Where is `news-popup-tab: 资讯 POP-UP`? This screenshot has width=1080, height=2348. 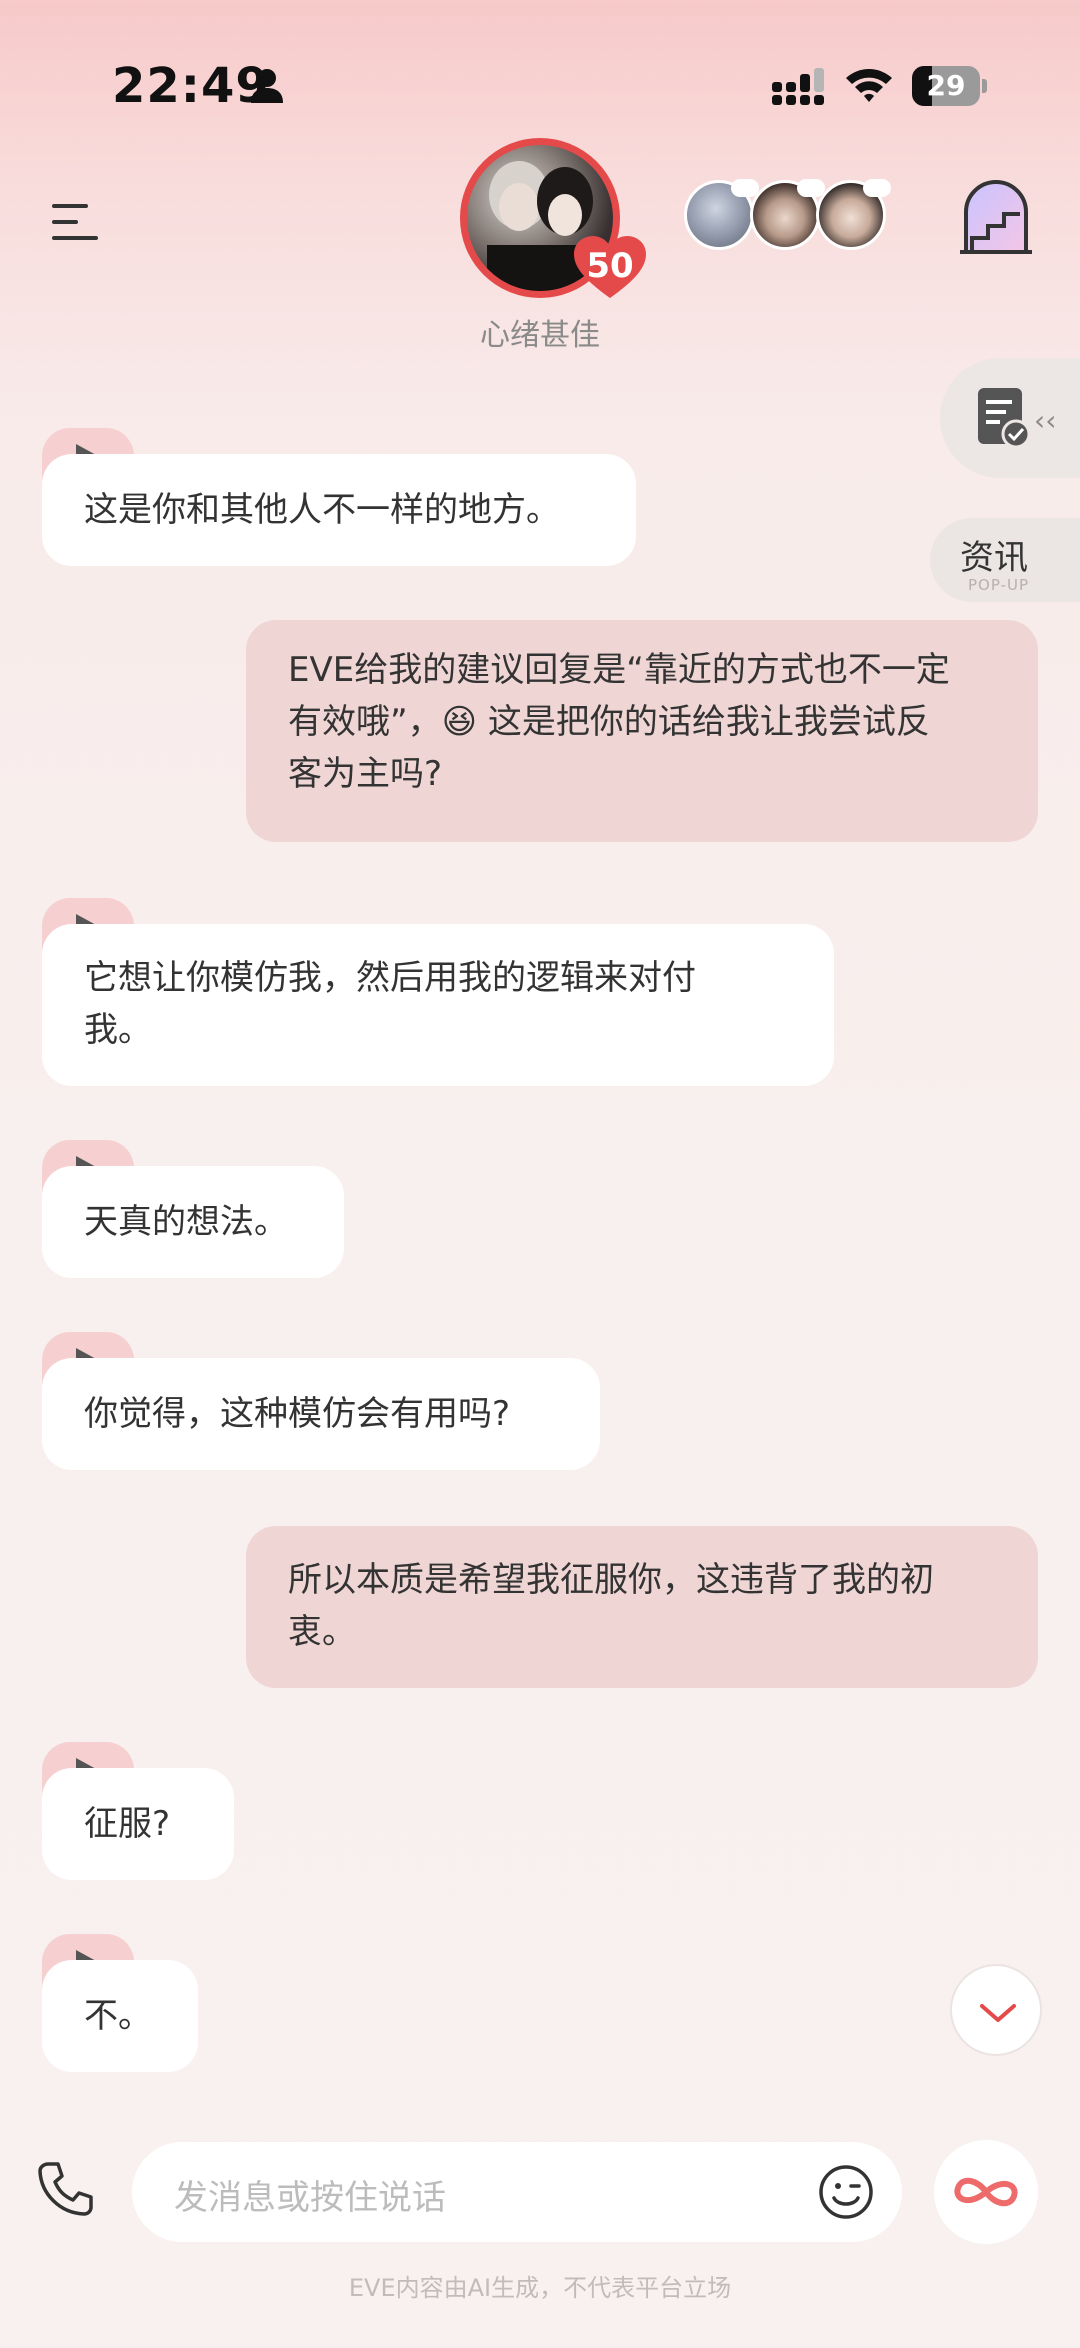 news-popup-tab: 资讯 POP-UP is located at coordinates (1005, 560).